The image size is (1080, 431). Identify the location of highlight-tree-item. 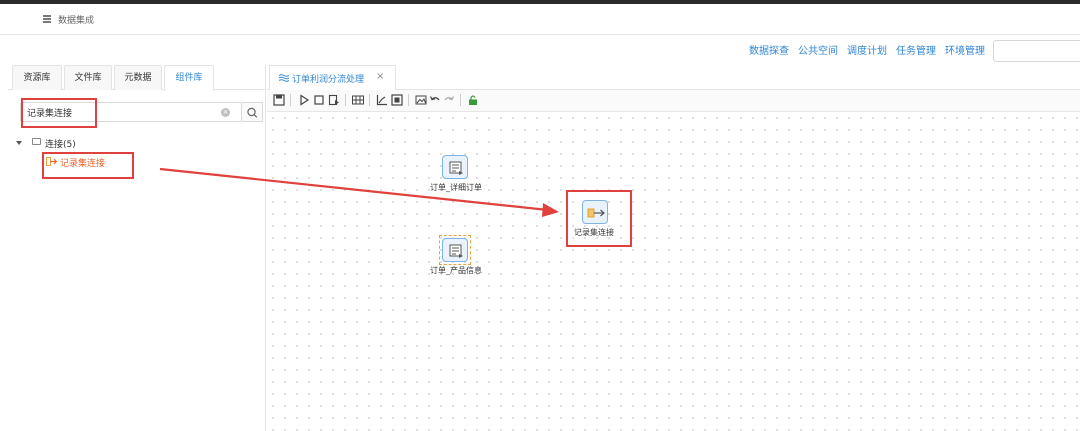
(88, 165).